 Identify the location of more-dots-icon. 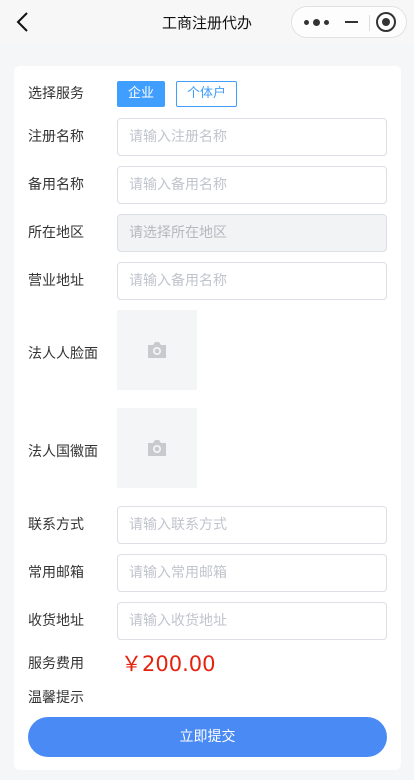
(316, 22).